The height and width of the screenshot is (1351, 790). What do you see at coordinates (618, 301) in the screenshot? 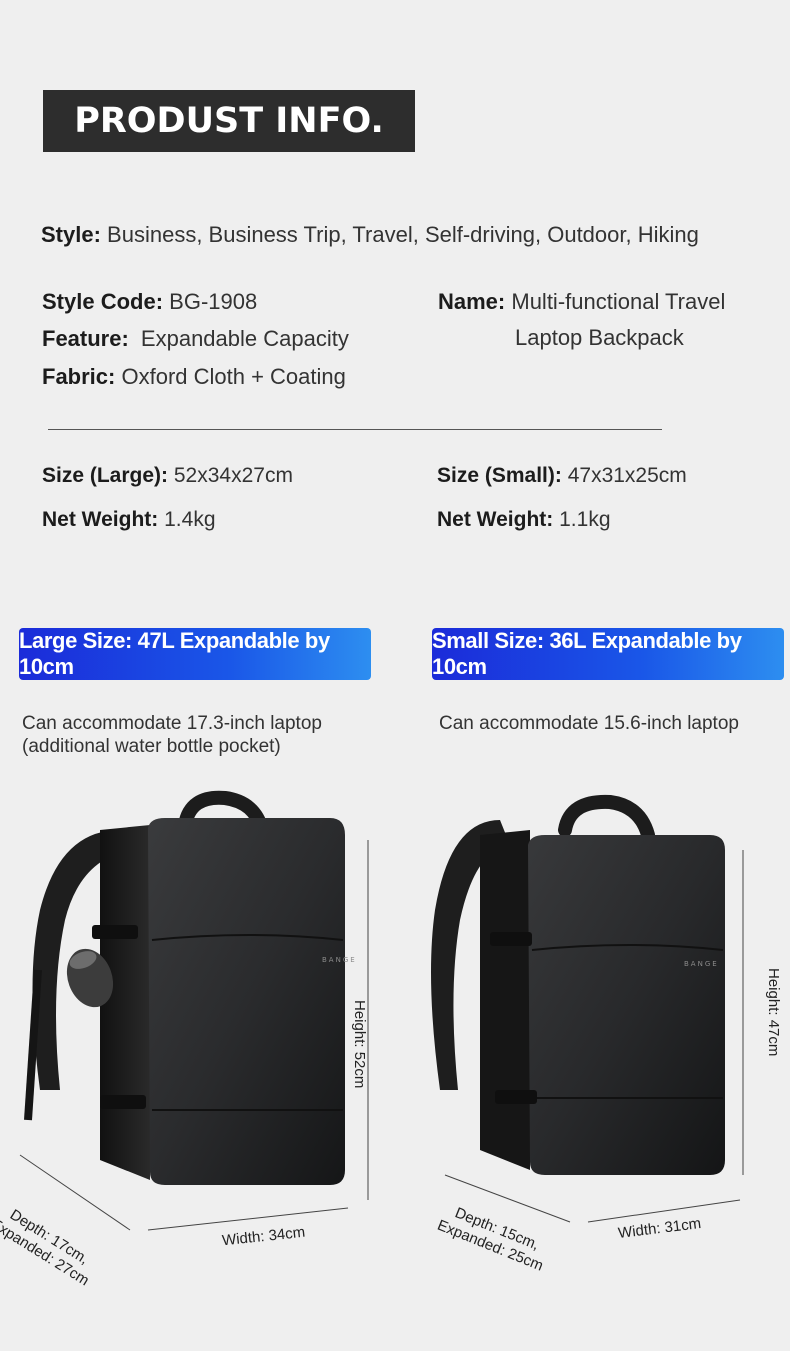
I see `name-value-line1: Multi-functional Travel` at bounding box center [618, 301].